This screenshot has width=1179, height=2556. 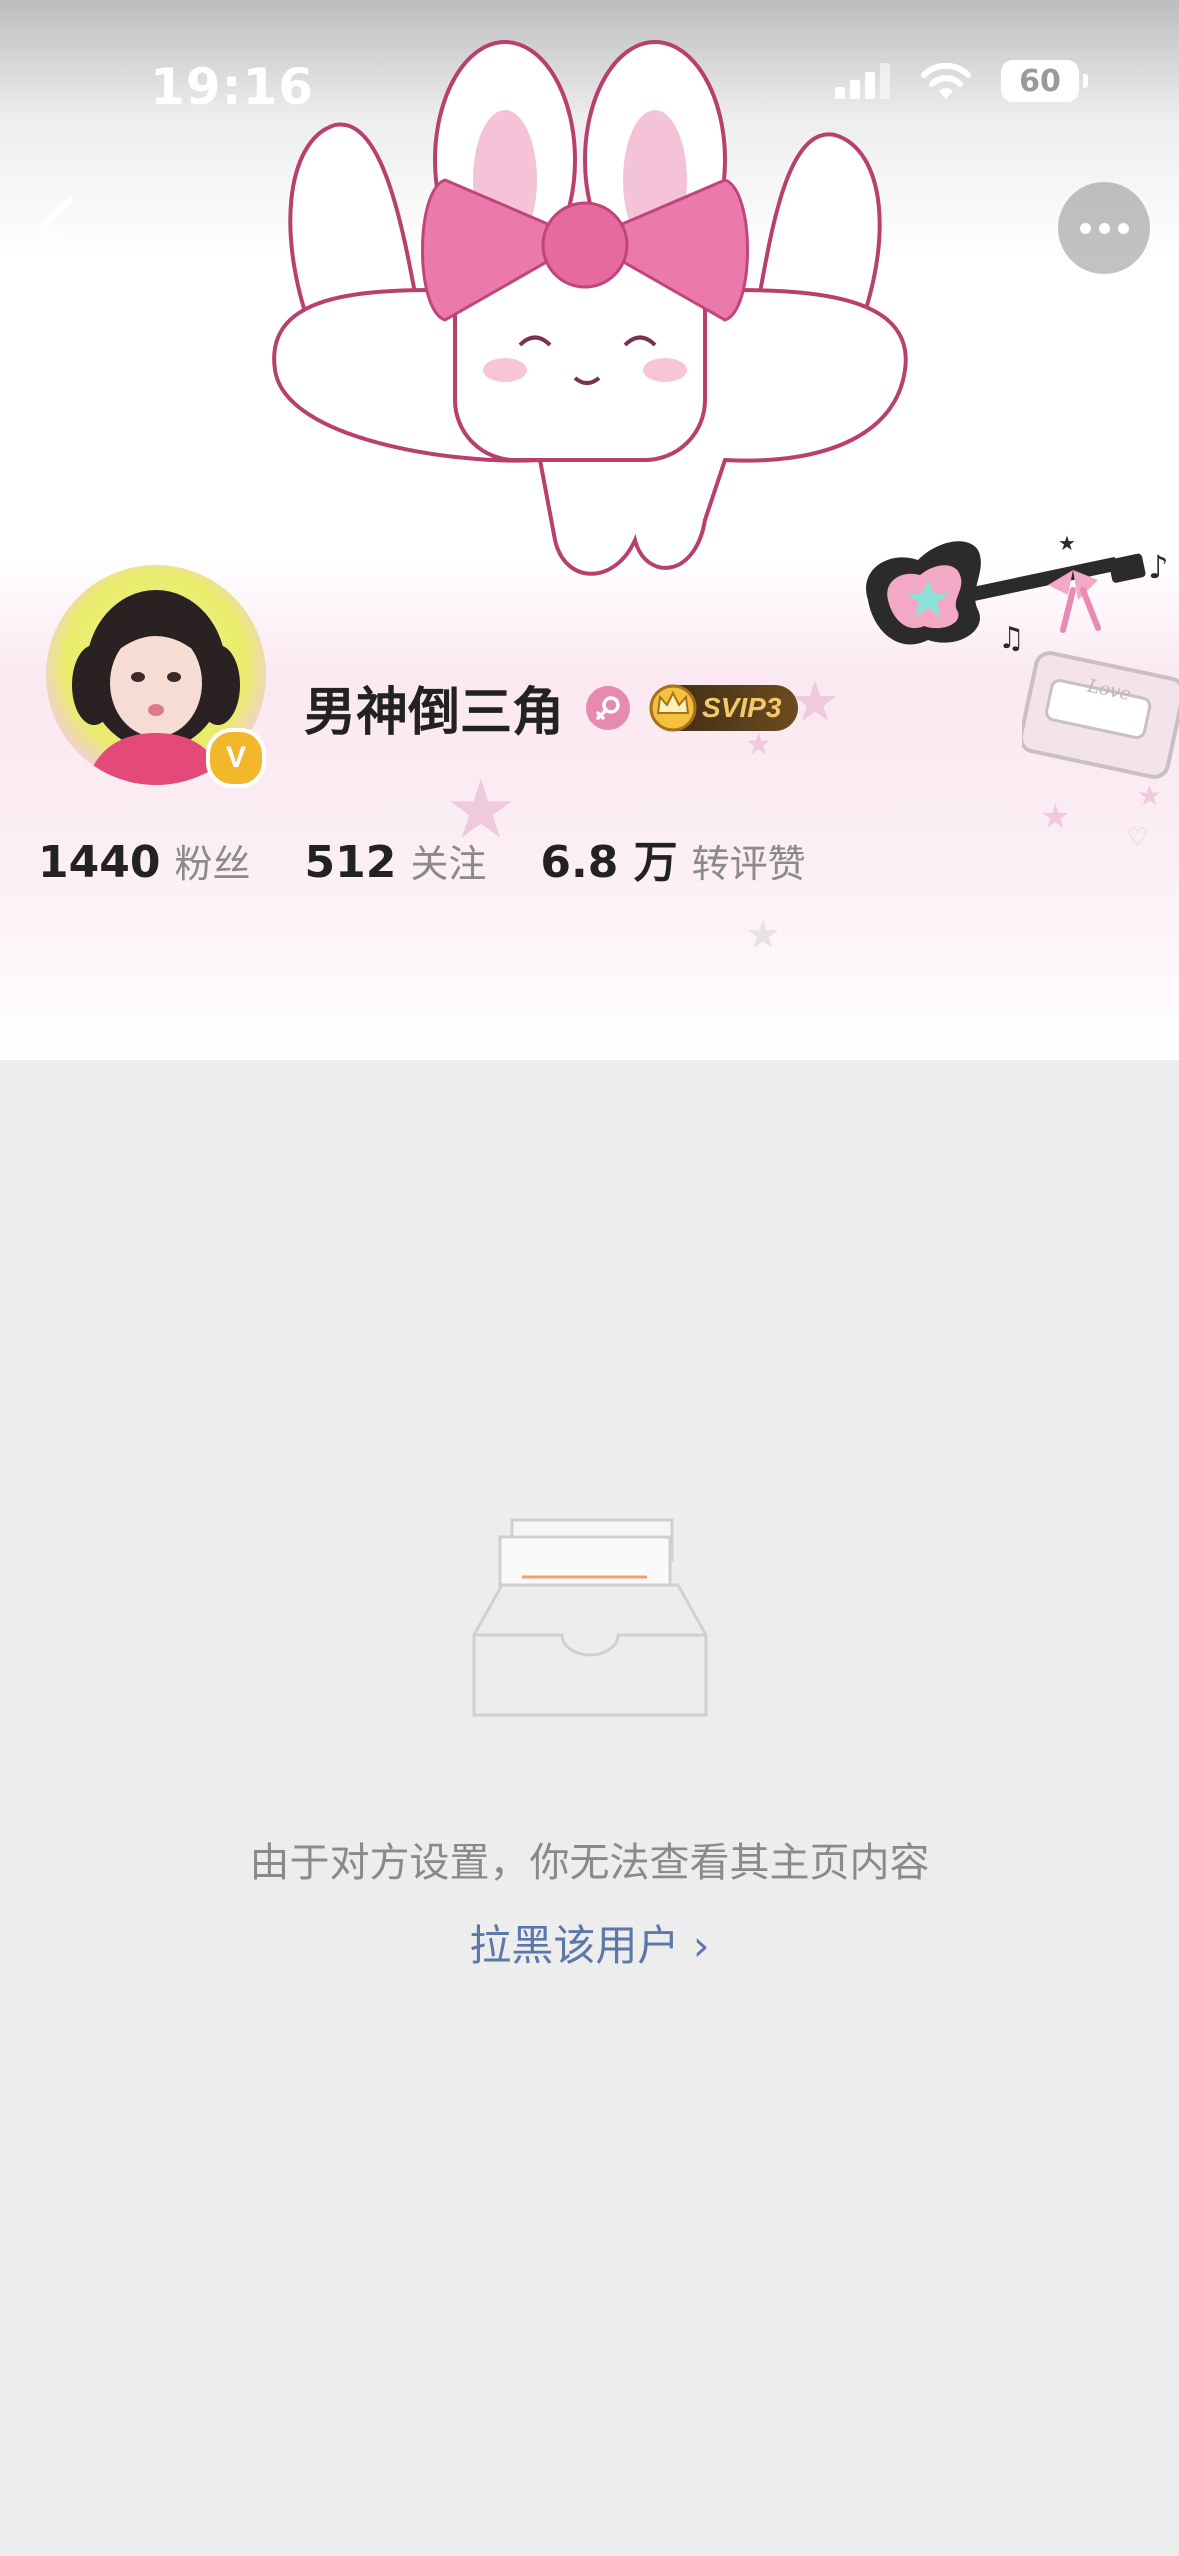 What do you see at coordinates (589, 85) in the screenshot?
I see `status-bar: 19:16 60` at bounding box center [589, 85].